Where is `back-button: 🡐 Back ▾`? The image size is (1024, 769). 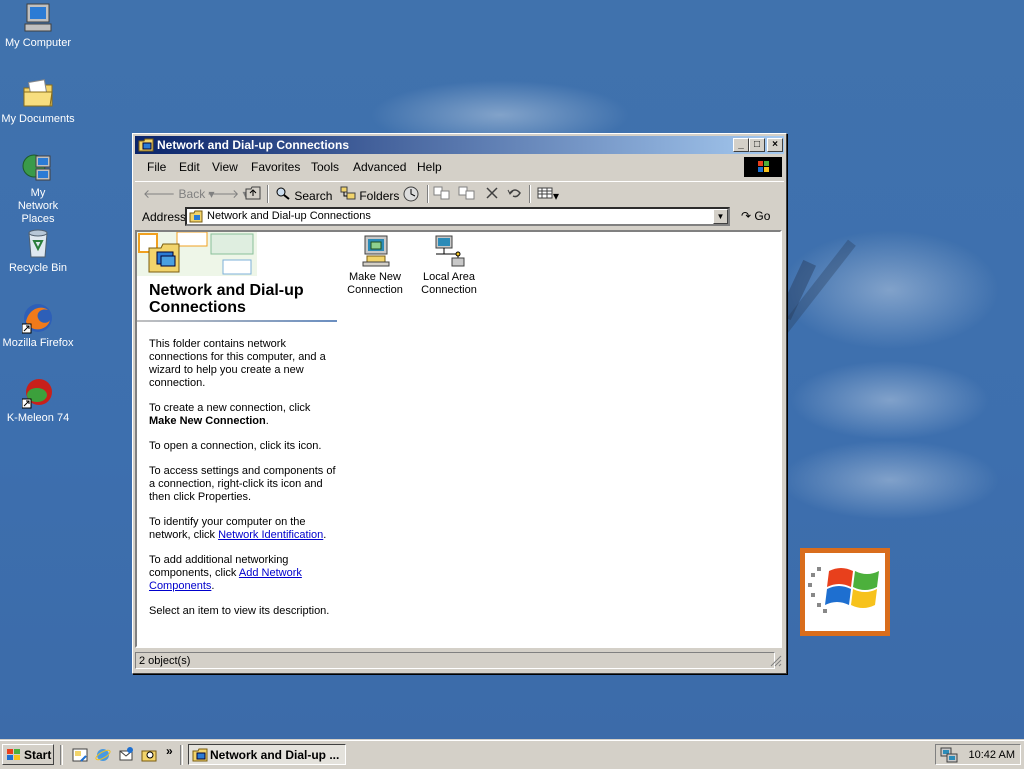
back-button: 🡐 Back ▾ is located at coordinates (179, 193).